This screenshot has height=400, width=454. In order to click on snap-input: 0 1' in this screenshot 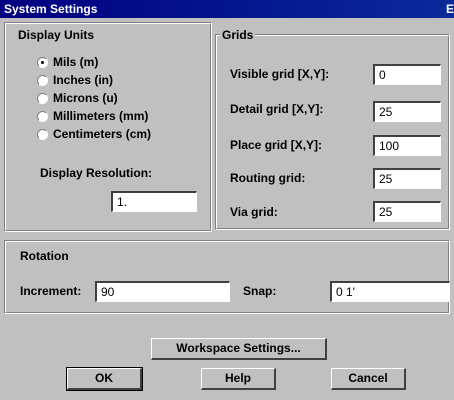, I will do `click(390, 291)`.